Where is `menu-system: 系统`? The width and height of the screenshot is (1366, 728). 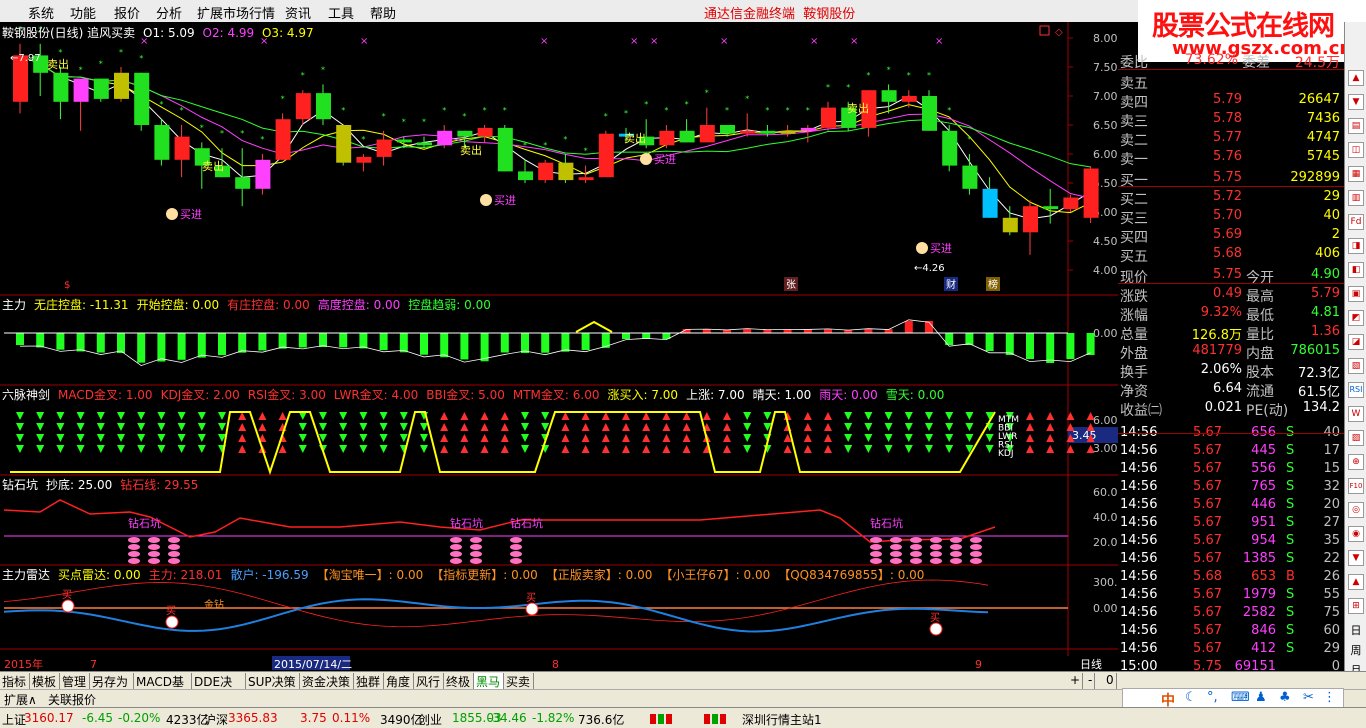 menu-system: 系统 is located at coordinates (41, 12).